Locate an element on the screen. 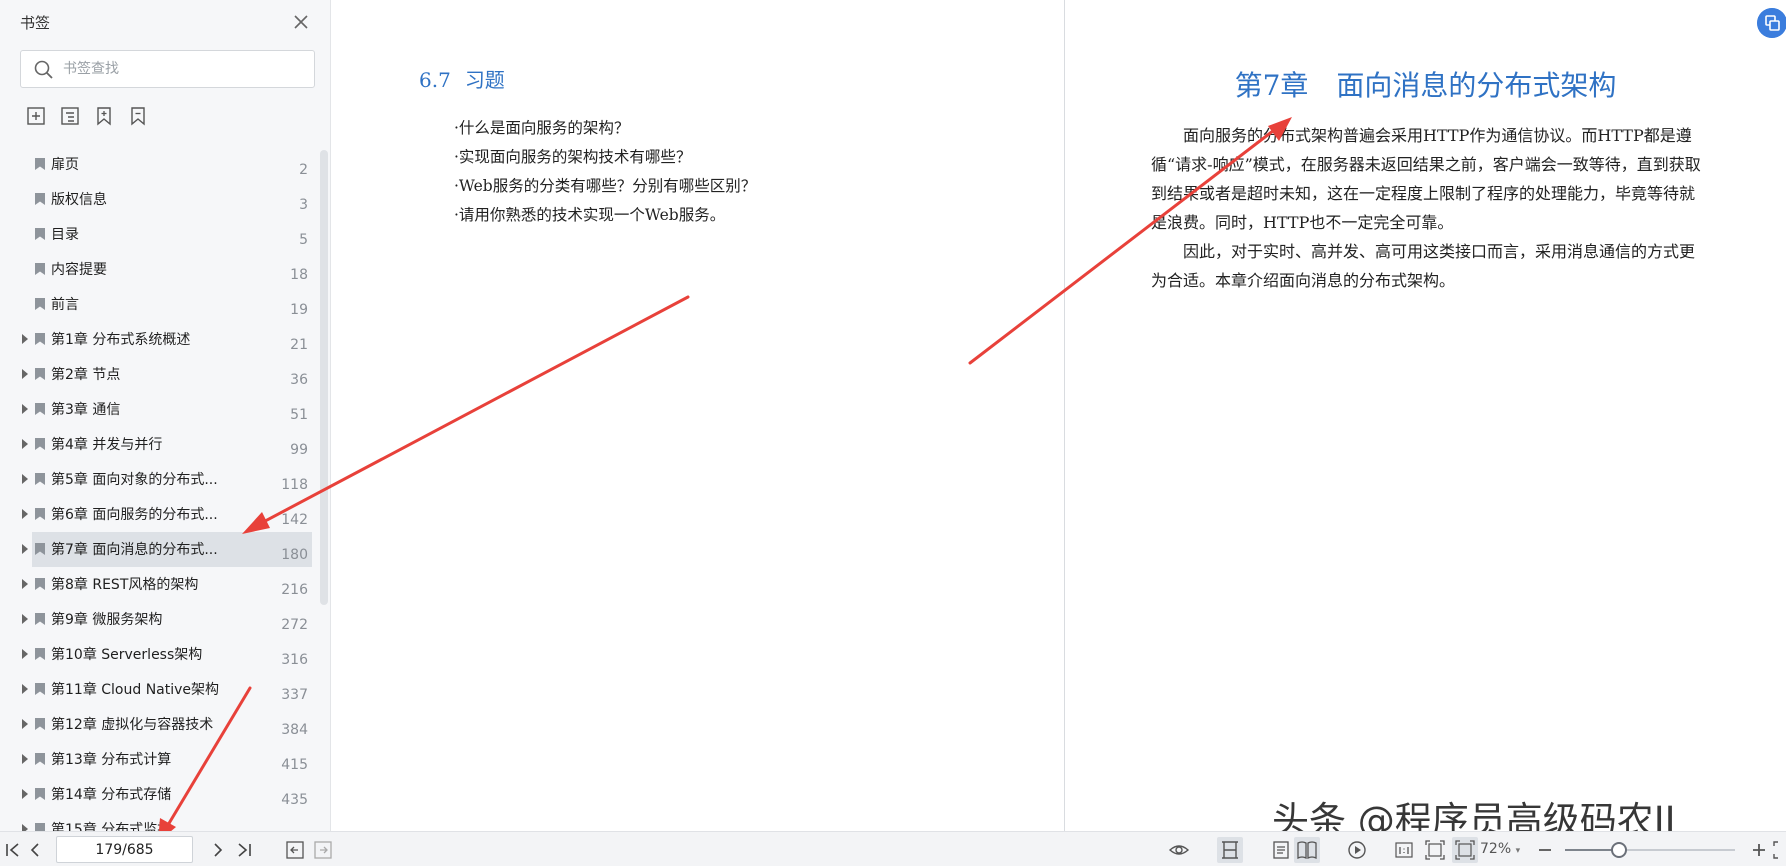 Image resolution: width=1786 pixels, height=866 pixels. bookmark-label: 版权信息 is located at coordinates (79, 200).